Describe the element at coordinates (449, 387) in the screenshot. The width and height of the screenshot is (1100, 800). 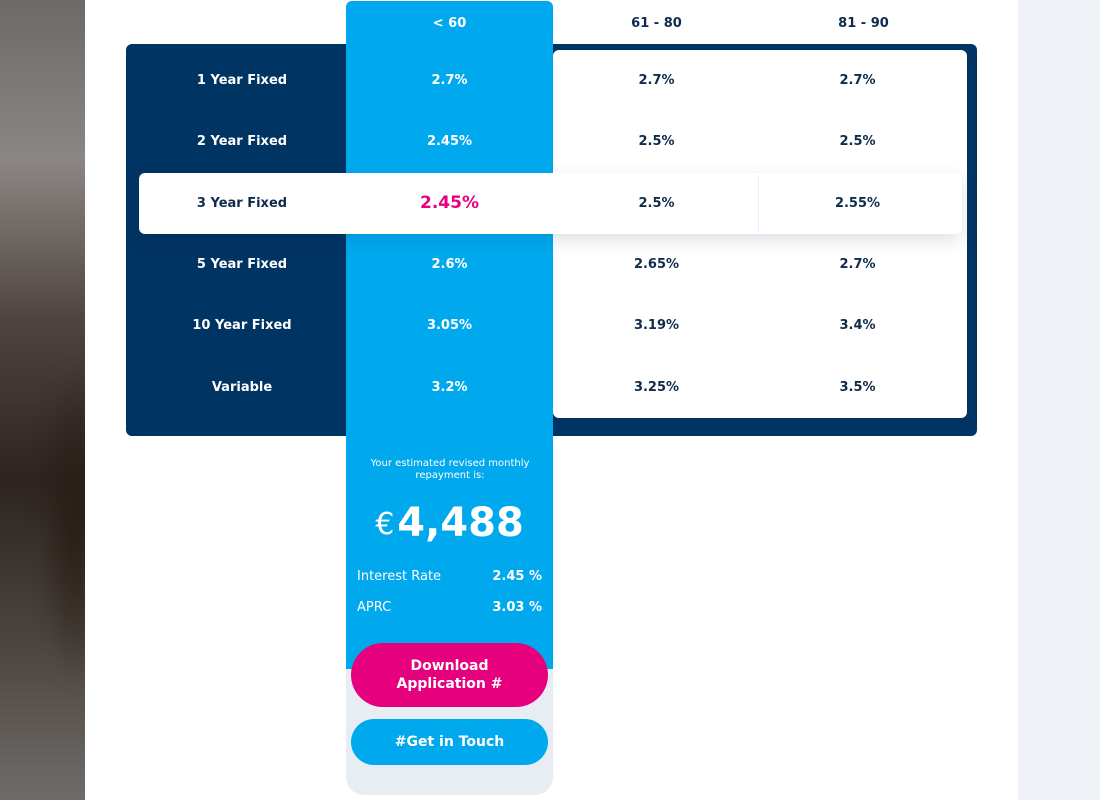
I see `rate-cell-variable-lt60: 3.2%` at that location.